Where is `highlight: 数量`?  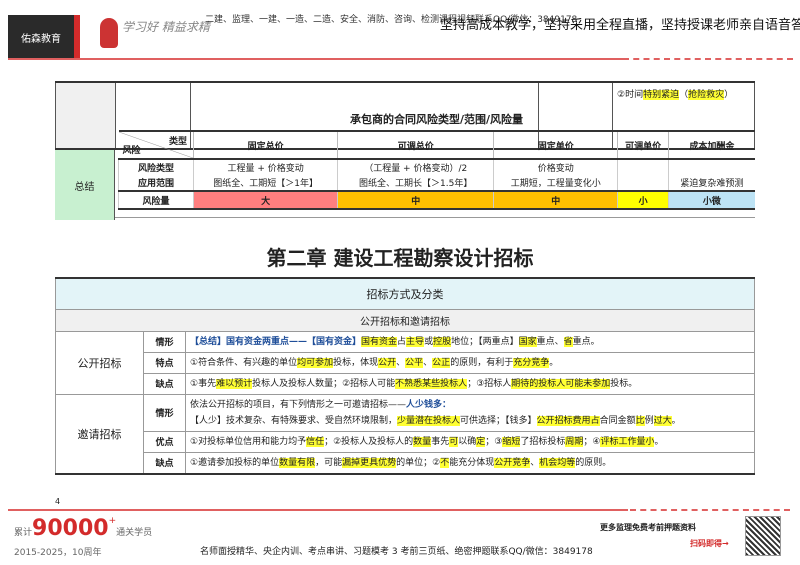
highlight: 数量 is located at coordinates (422, 441).